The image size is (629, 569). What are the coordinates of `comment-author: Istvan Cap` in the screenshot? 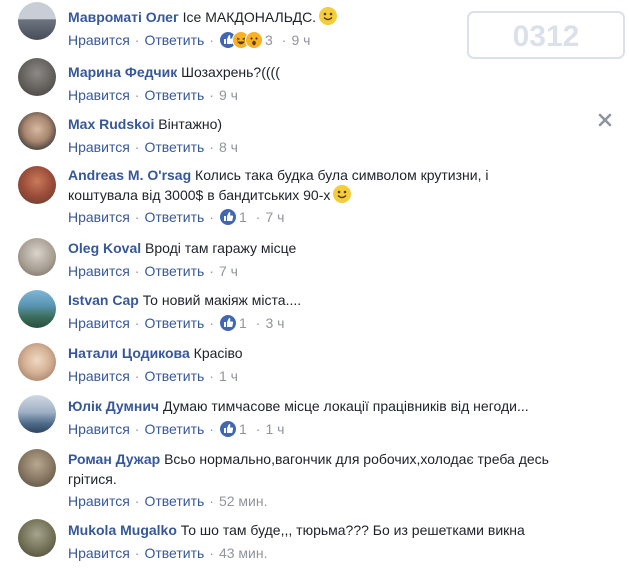 It's located at (103, 300).